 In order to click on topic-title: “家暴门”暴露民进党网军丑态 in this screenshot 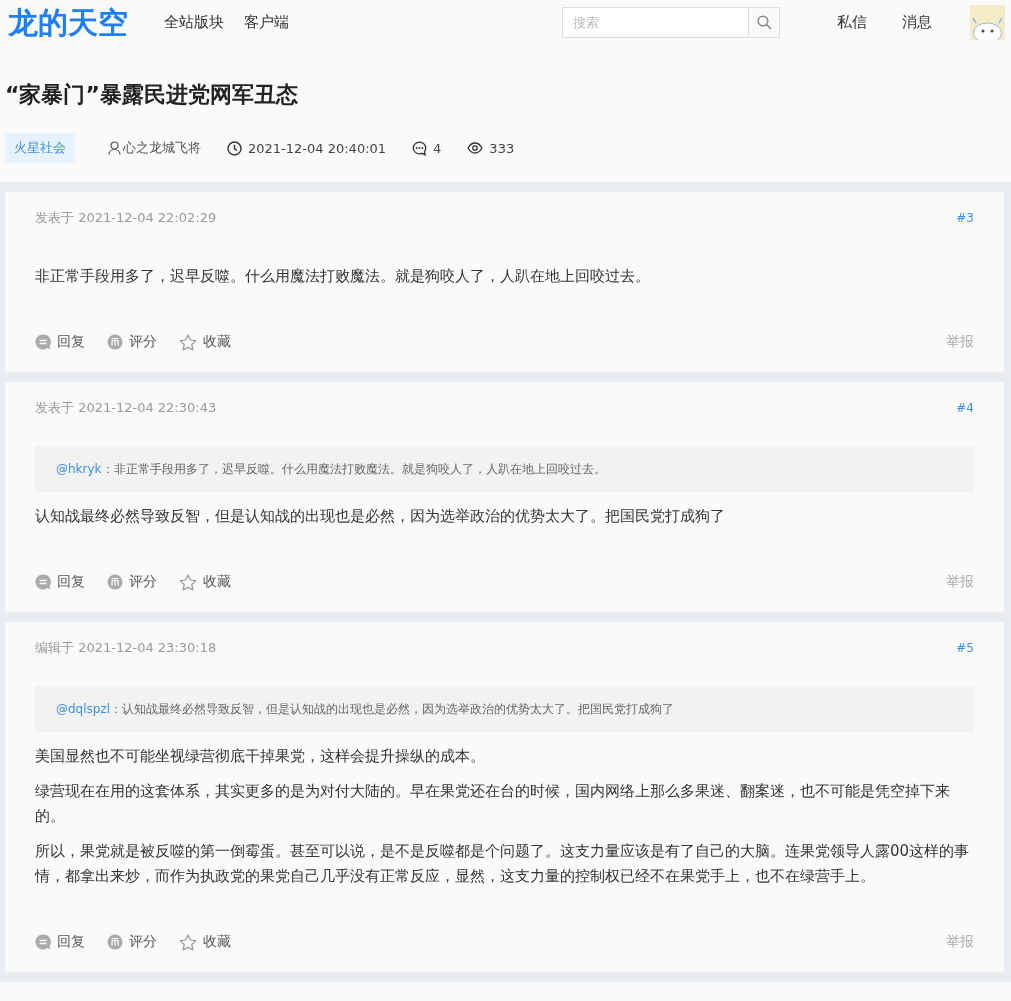, I will do `click(152, 95)`.